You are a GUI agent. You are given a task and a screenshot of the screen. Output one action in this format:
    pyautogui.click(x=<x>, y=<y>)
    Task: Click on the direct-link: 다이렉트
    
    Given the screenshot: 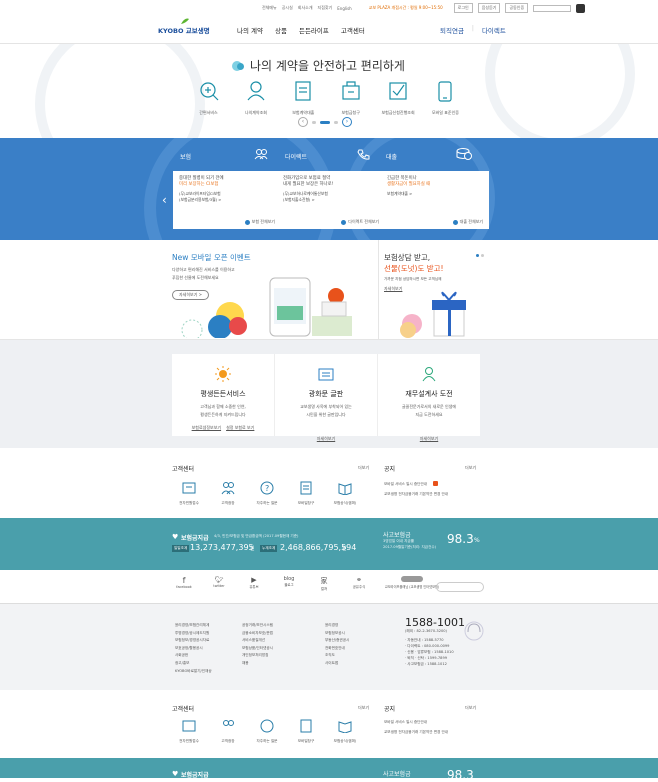 What is the action you would take?
    pyautogui.click(x=494, y=30)
    